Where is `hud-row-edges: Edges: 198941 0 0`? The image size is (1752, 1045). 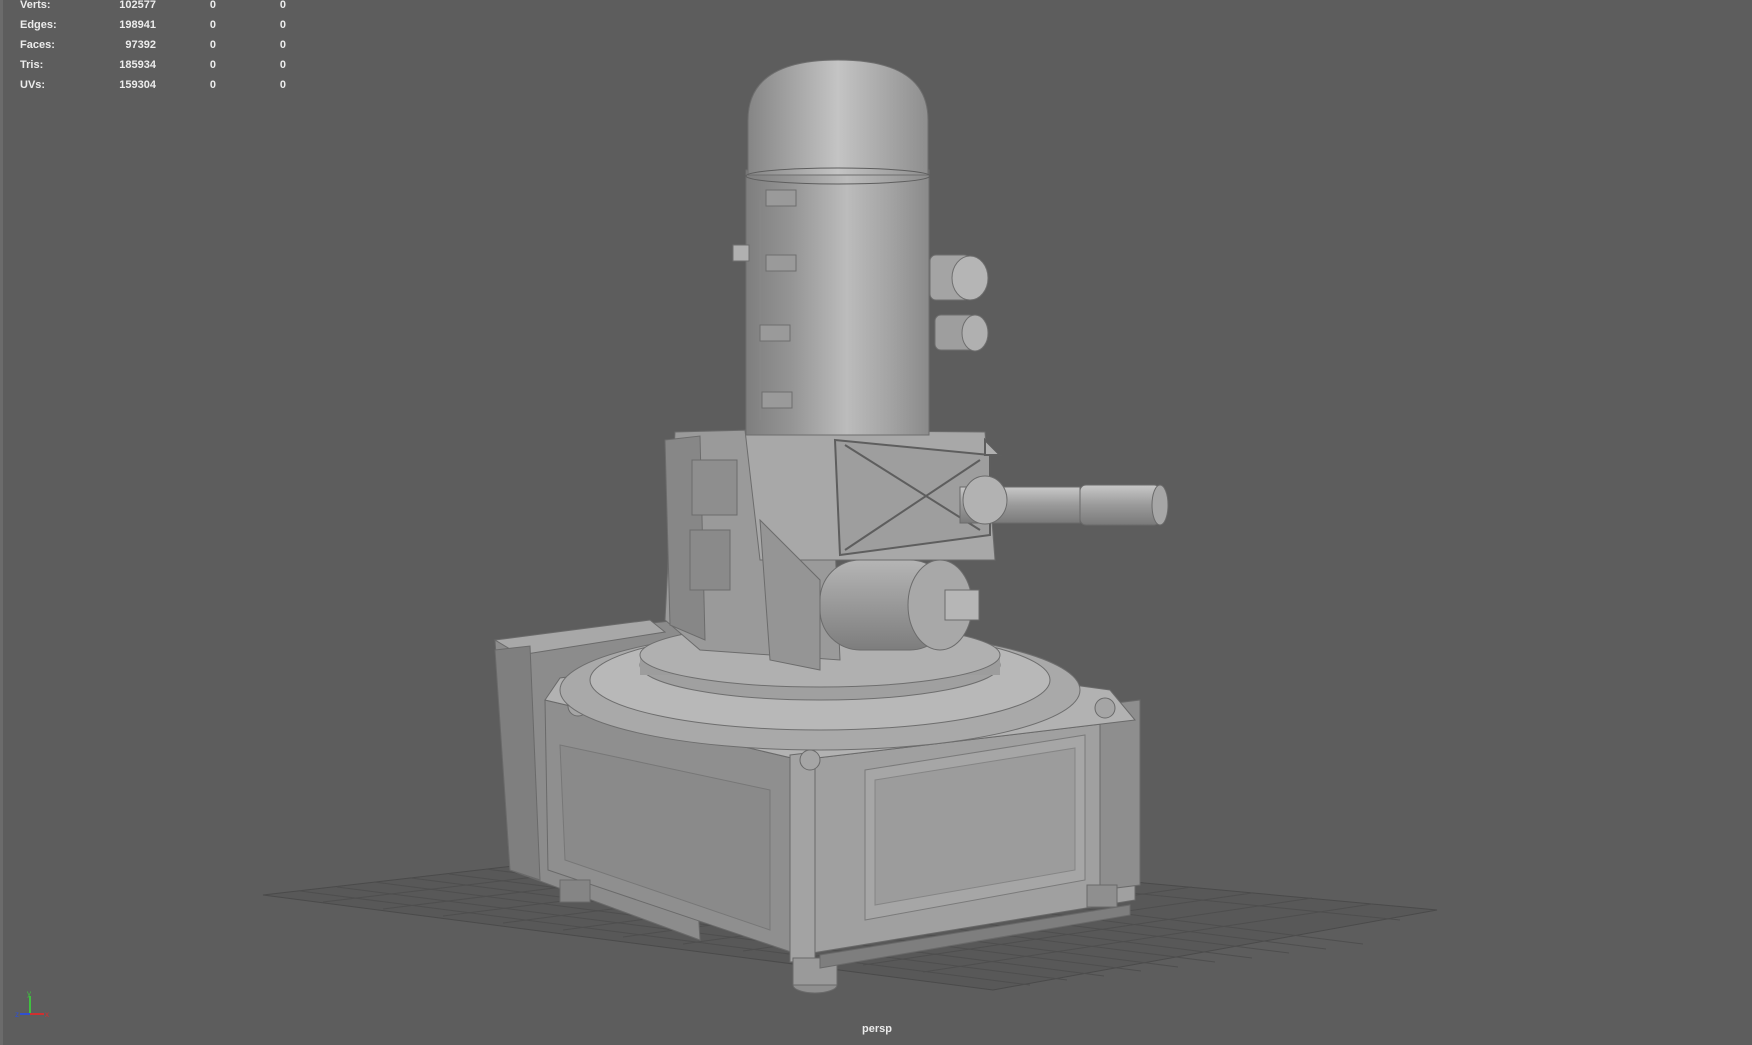 hud-row-edges: Edges: 198941 0 0 is located at coordinates (153, 28).